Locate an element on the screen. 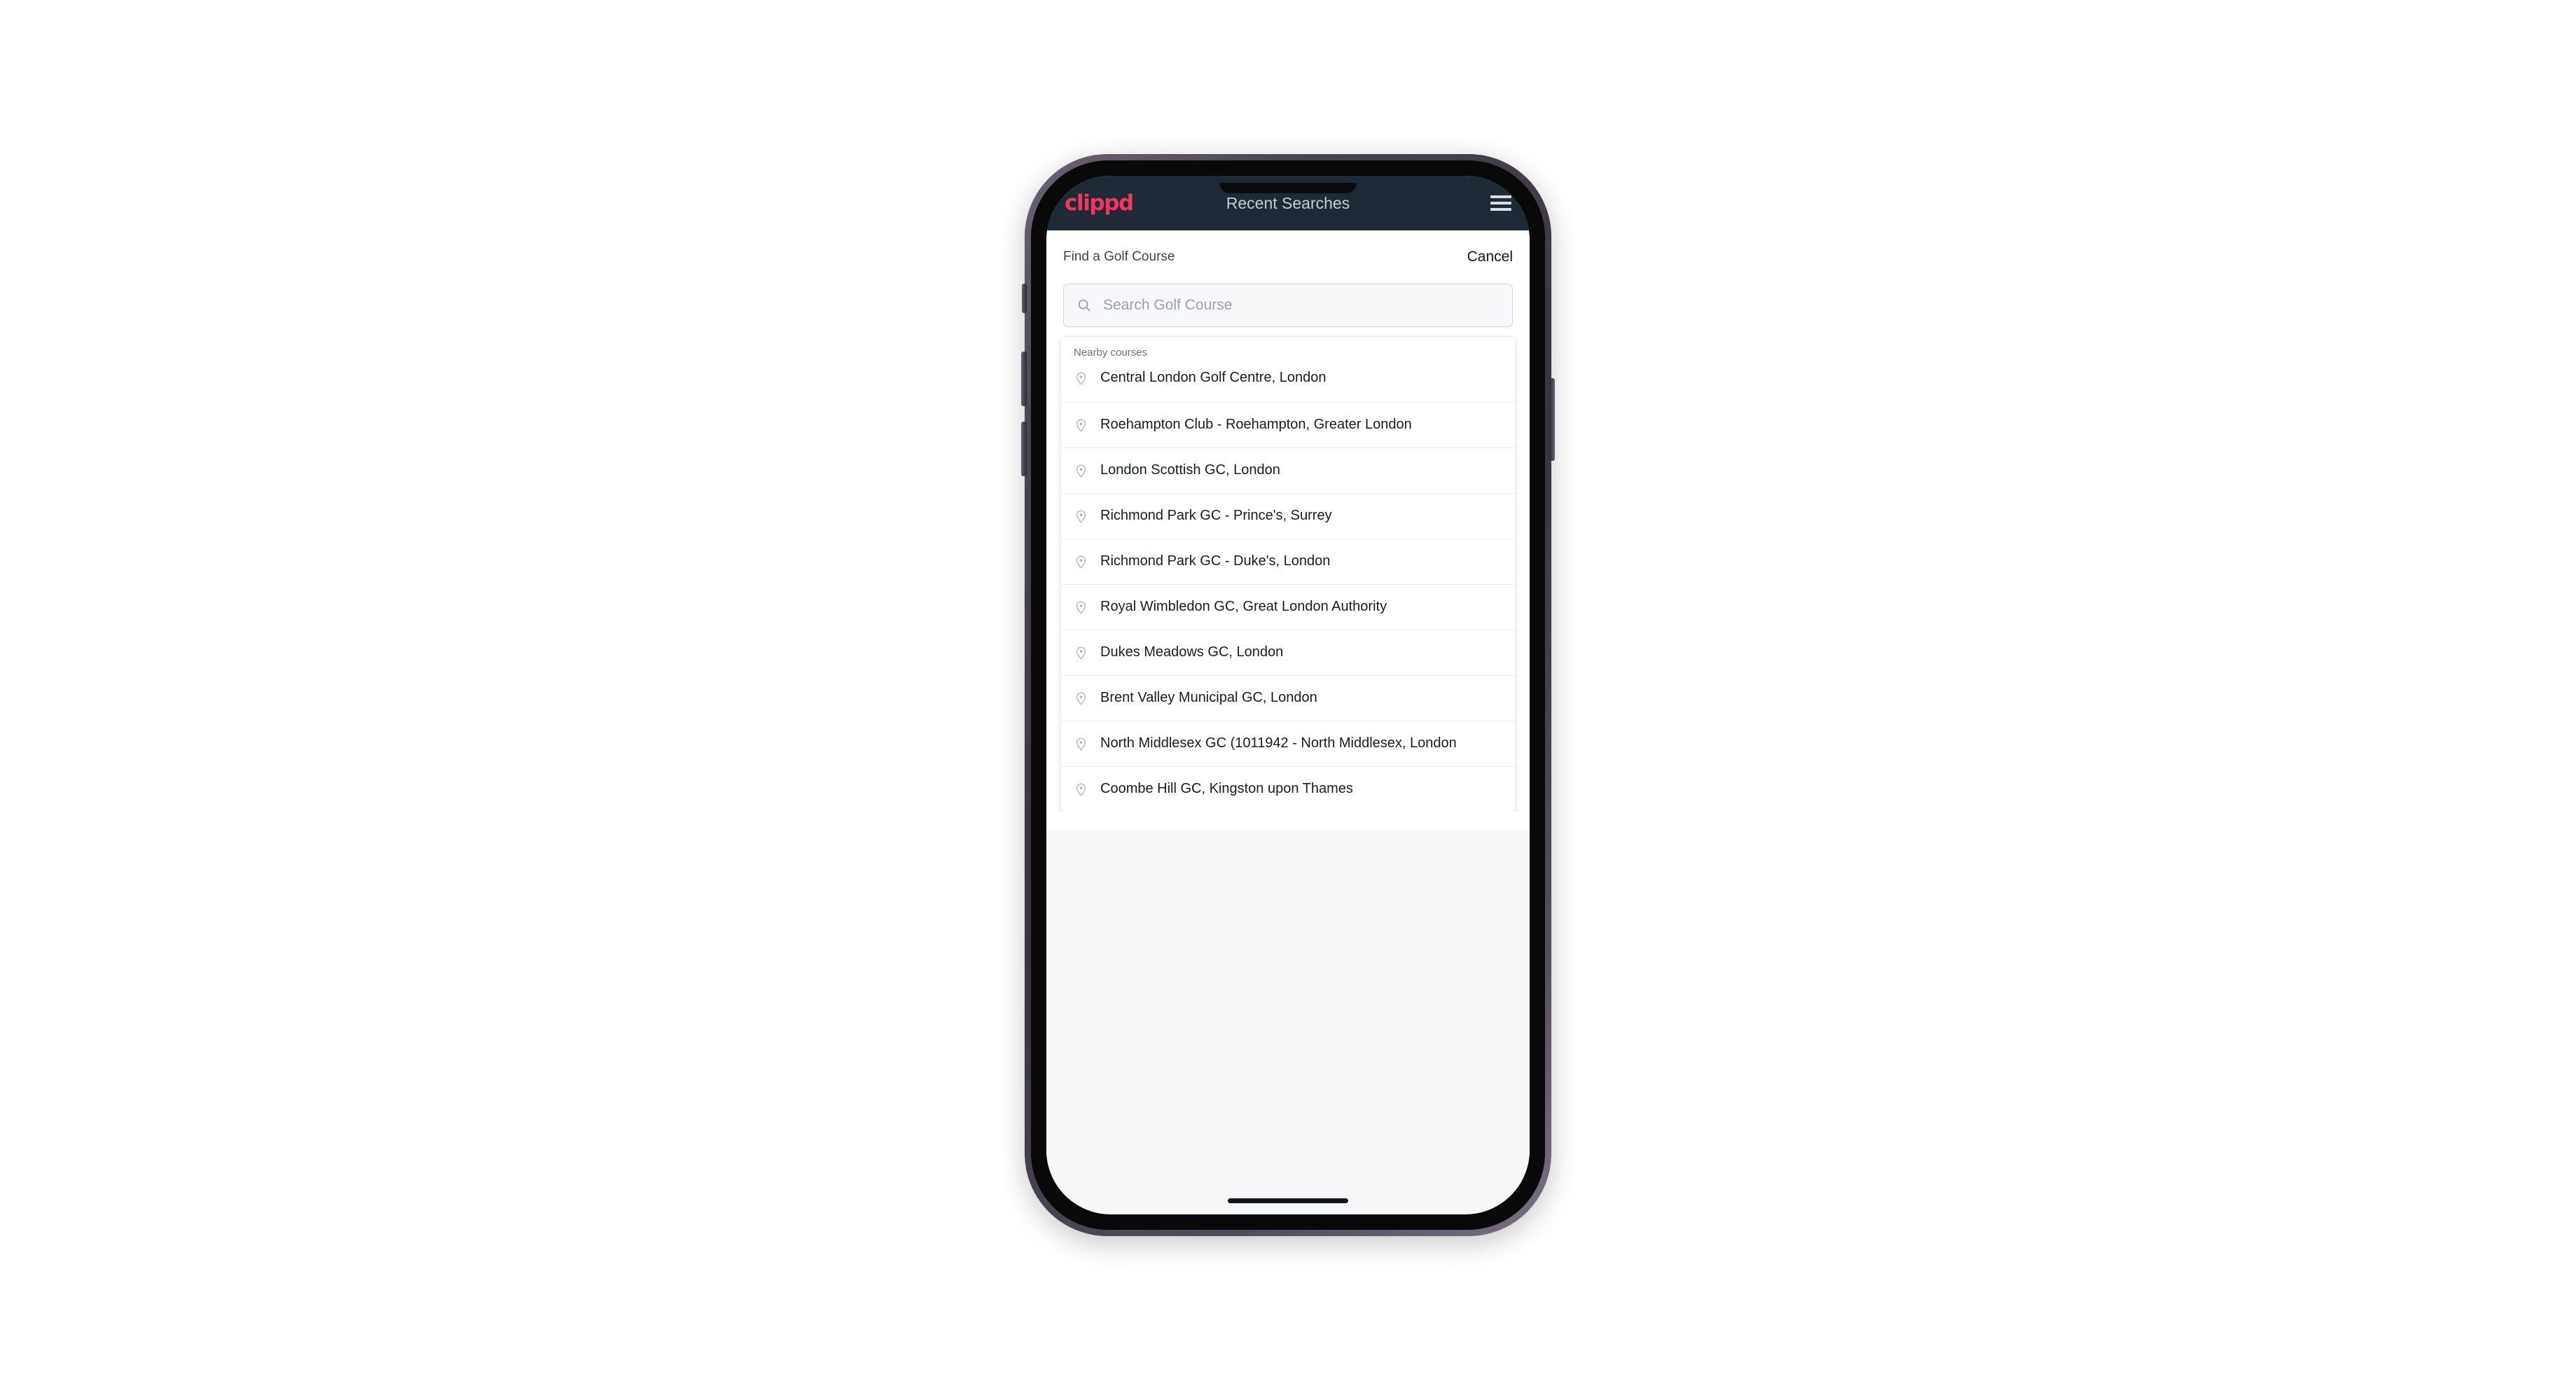 This screenshot has width=2576, height=1386. volume-down-button is located at coordinates (1024, 449).